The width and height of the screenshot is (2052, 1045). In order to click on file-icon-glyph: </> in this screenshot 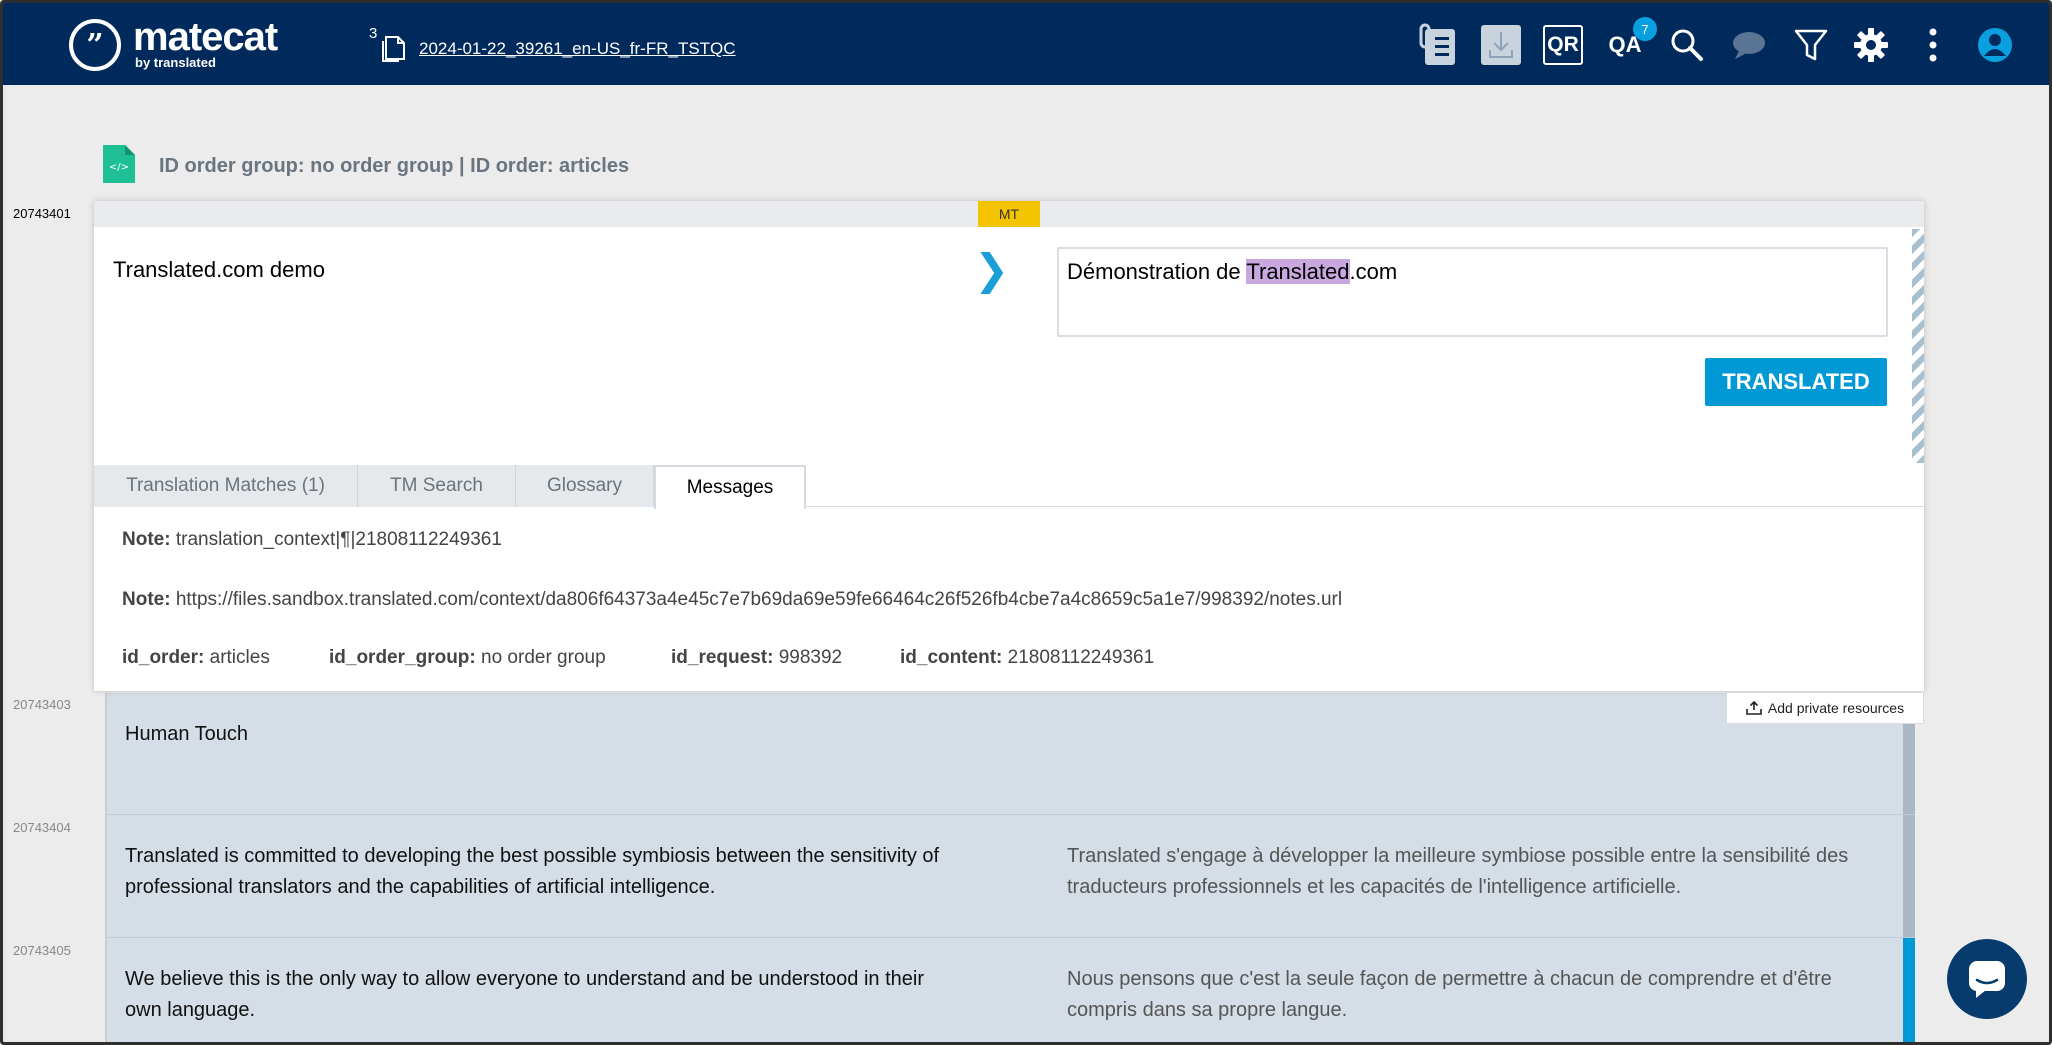, I will do `click(119, 167)`.